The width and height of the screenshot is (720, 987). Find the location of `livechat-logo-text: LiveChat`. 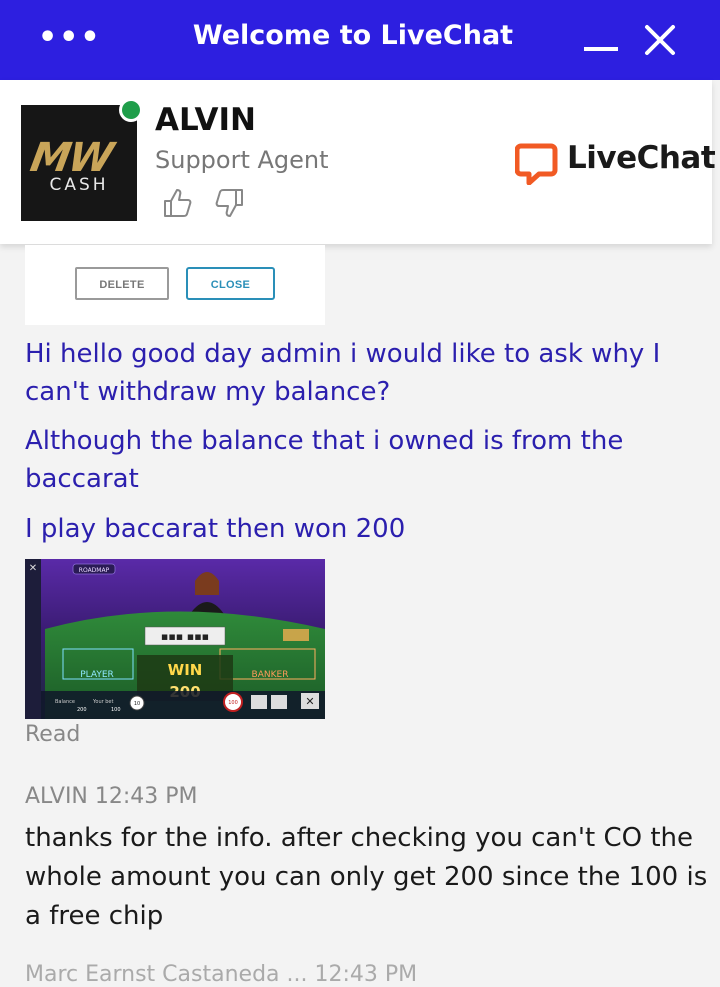

livechat-logo-text: LiveChat is located at coordinates (641, 158).